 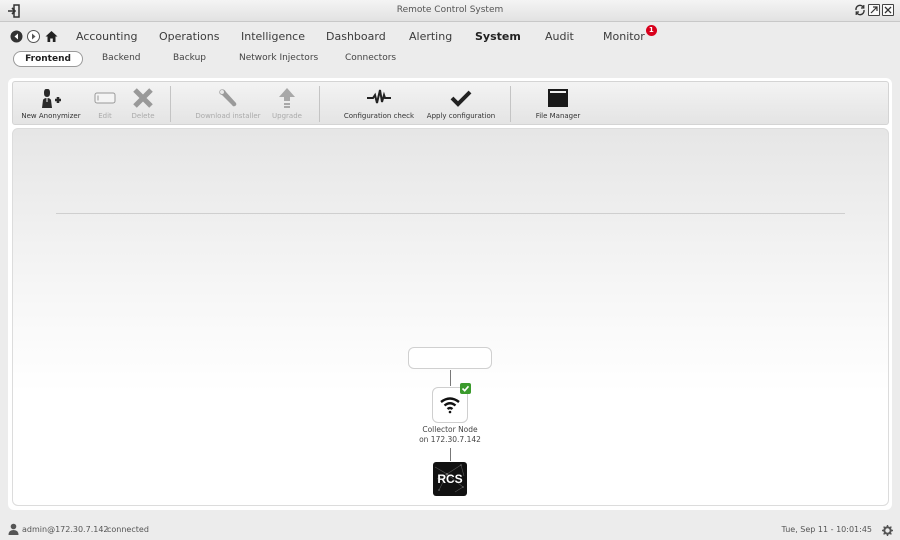 I want to click on home-icon, so click(x=51, y=36).